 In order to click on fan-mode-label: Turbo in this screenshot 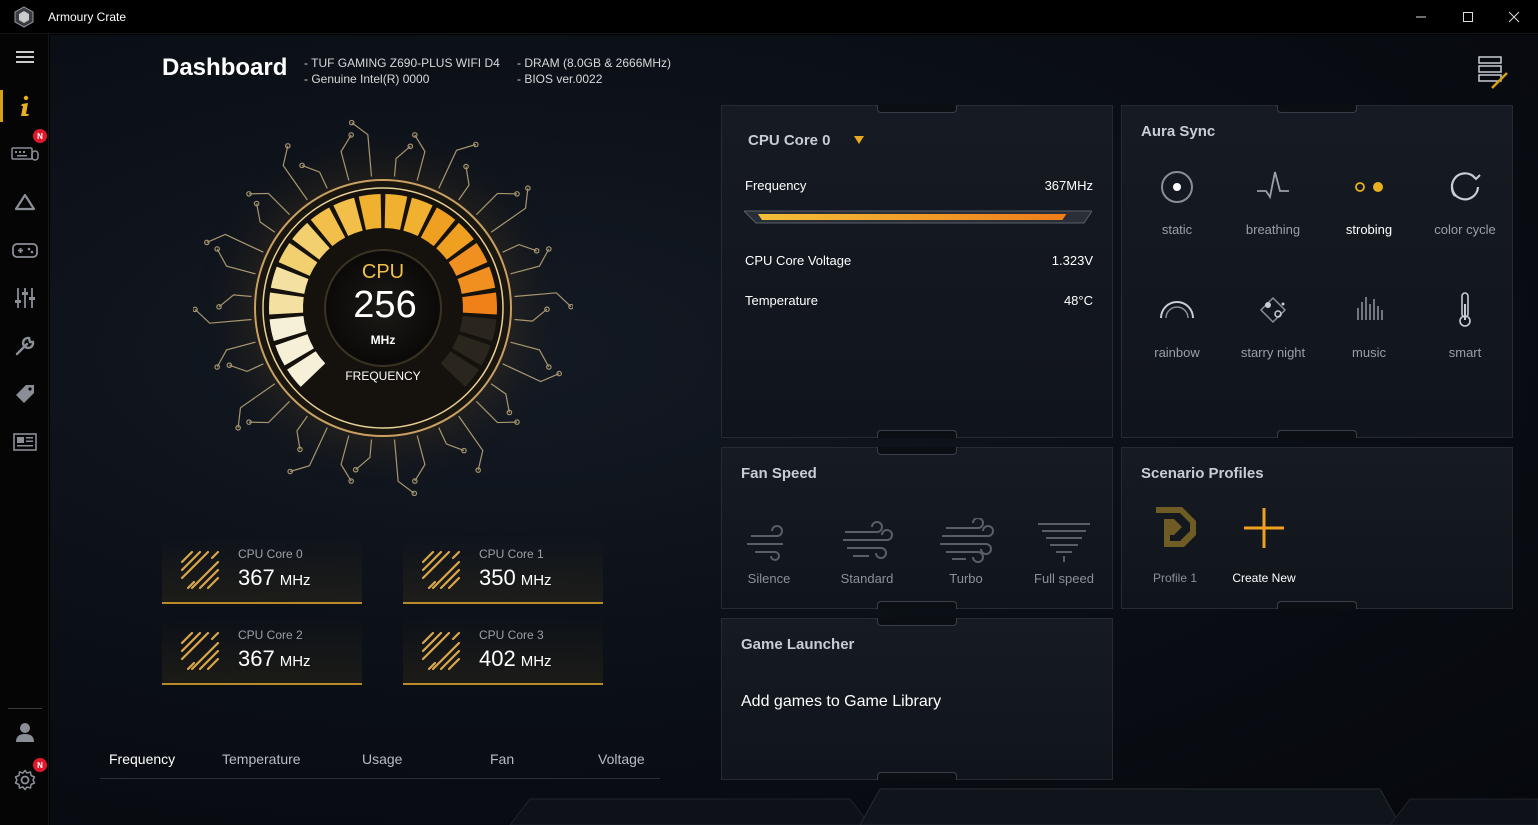, I will do `click(966, 578)`.